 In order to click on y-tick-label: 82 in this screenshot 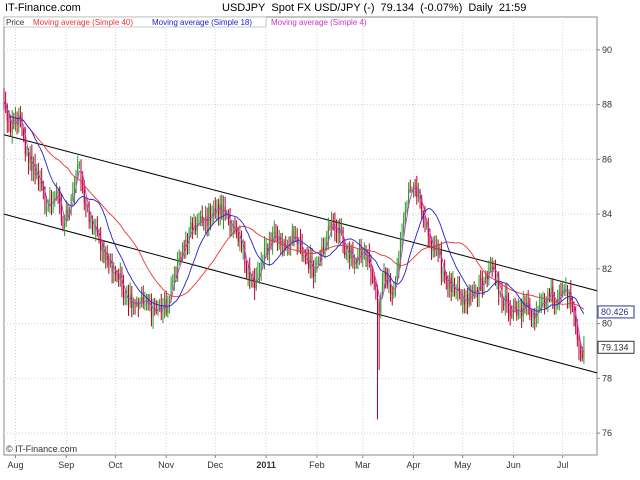, I will do `click(607, 269)`.